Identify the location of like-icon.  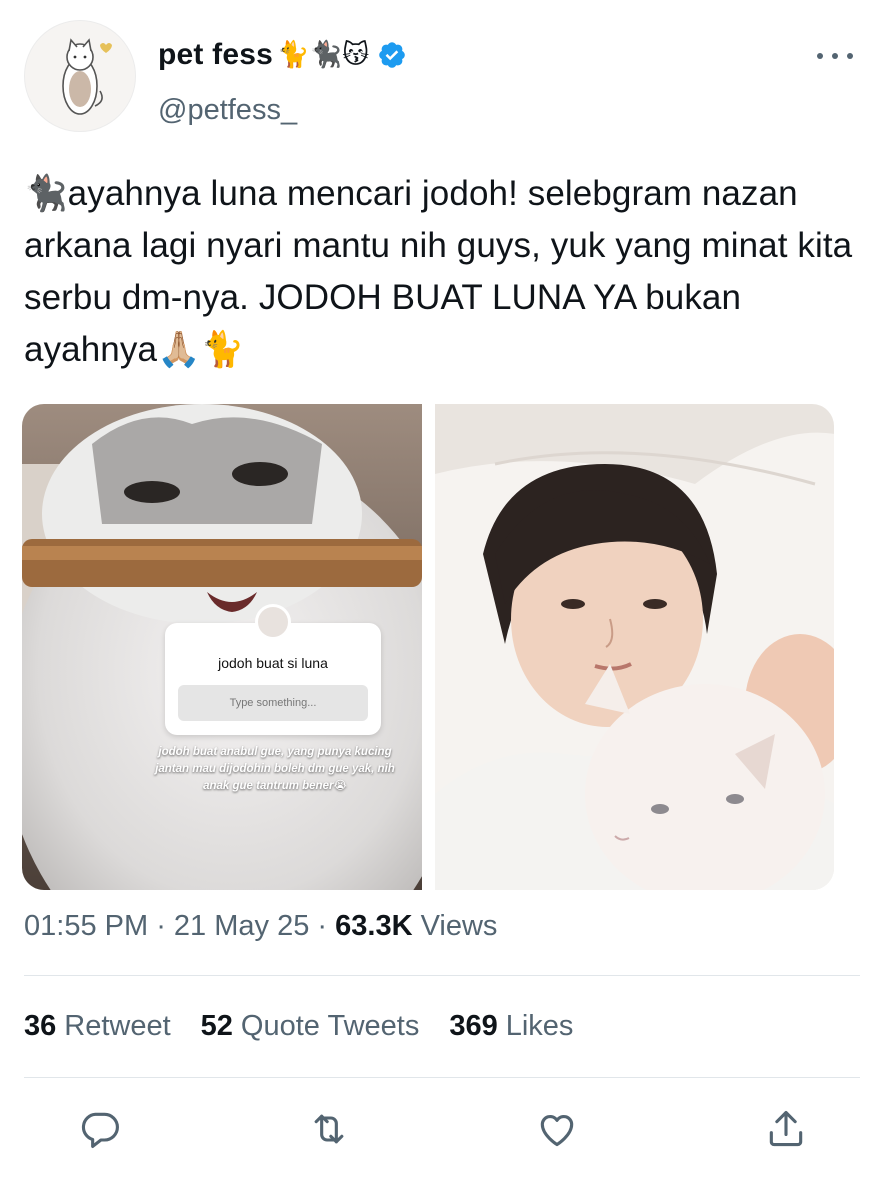
(557, 1130).